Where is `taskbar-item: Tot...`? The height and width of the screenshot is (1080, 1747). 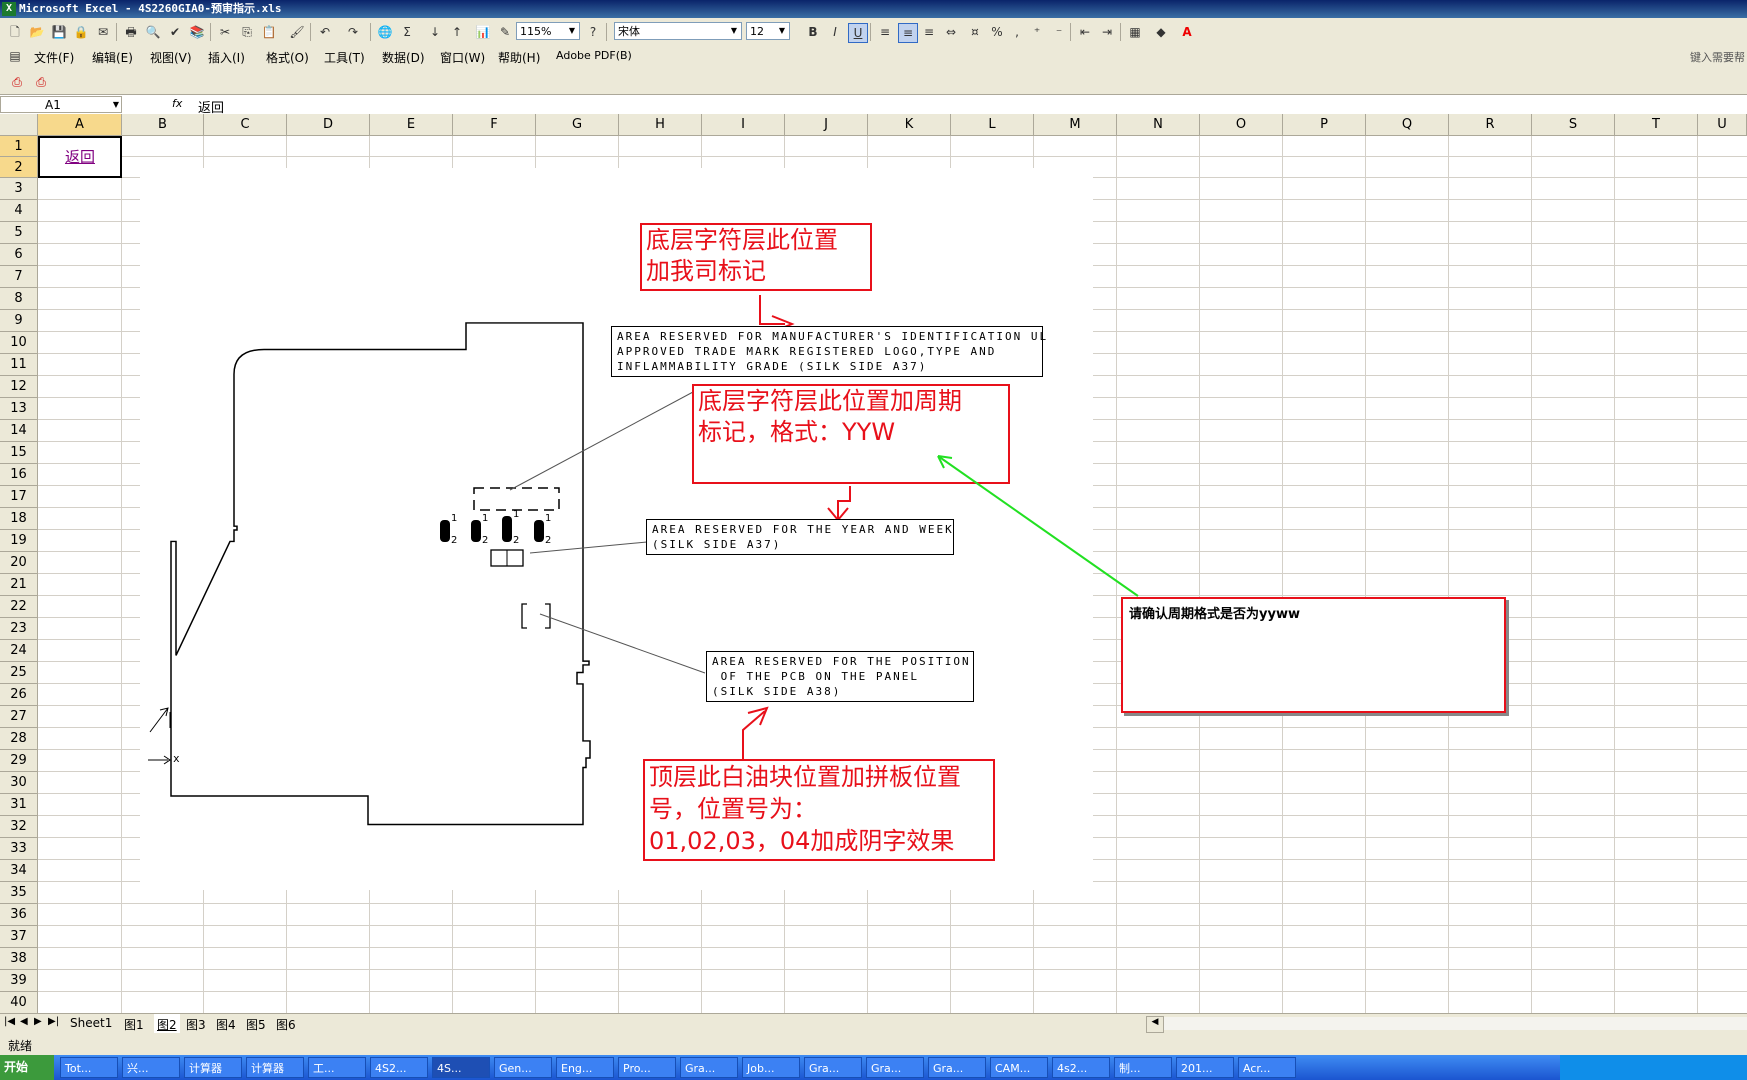 taskbar-item: Tot... is located at coordinates (89, 1067).